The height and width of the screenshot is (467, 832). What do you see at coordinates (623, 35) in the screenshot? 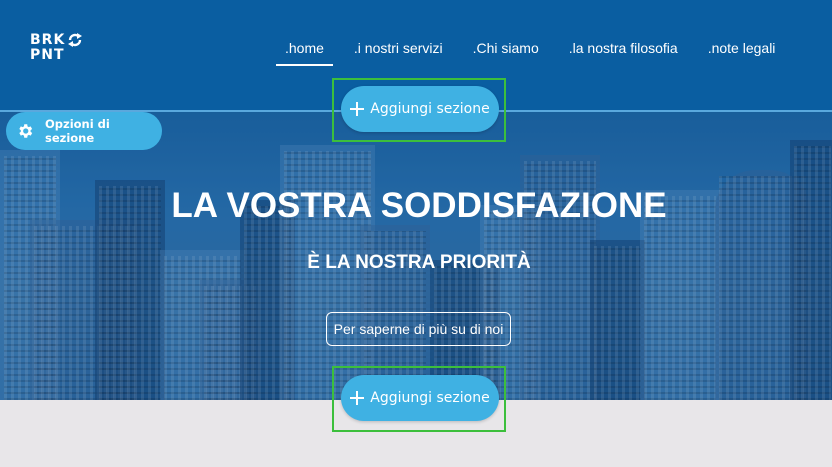
I see `nav-item-philosophy: .la nostra filosofia` at bounding box center [623, 35].